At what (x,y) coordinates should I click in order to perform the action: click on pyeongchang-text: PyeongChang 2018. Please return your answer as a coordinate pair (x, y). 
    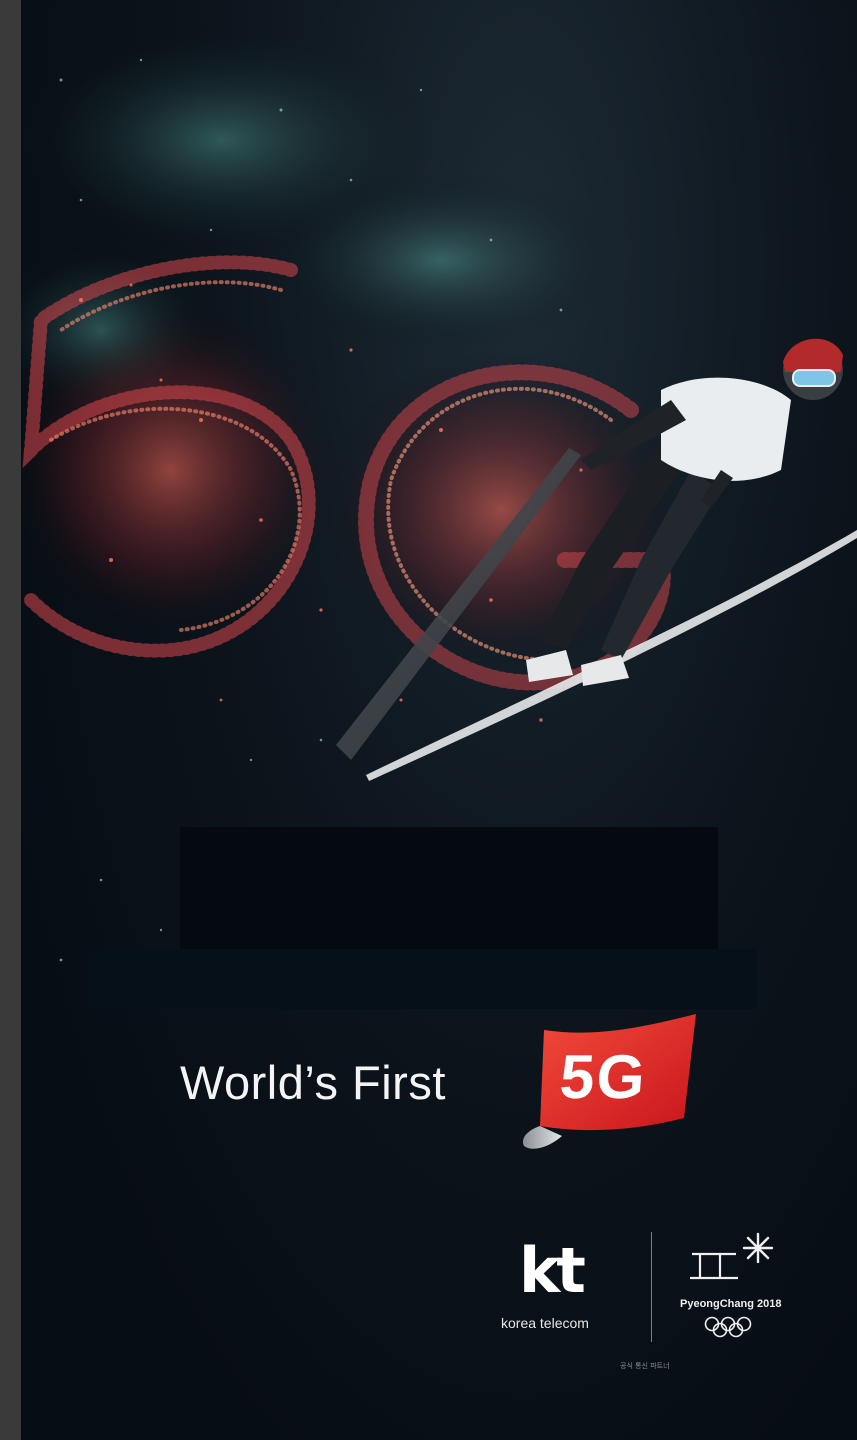
    Looking at the image, I should click on (731, 1304).